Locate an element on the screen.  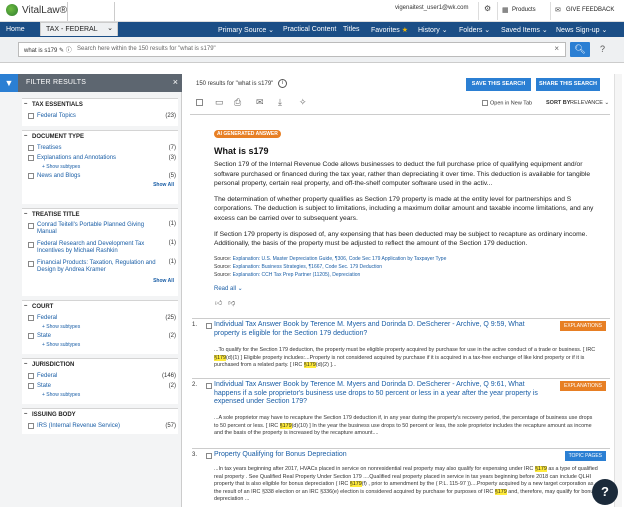
help-icon: ? is located at coordinates (602, 49).